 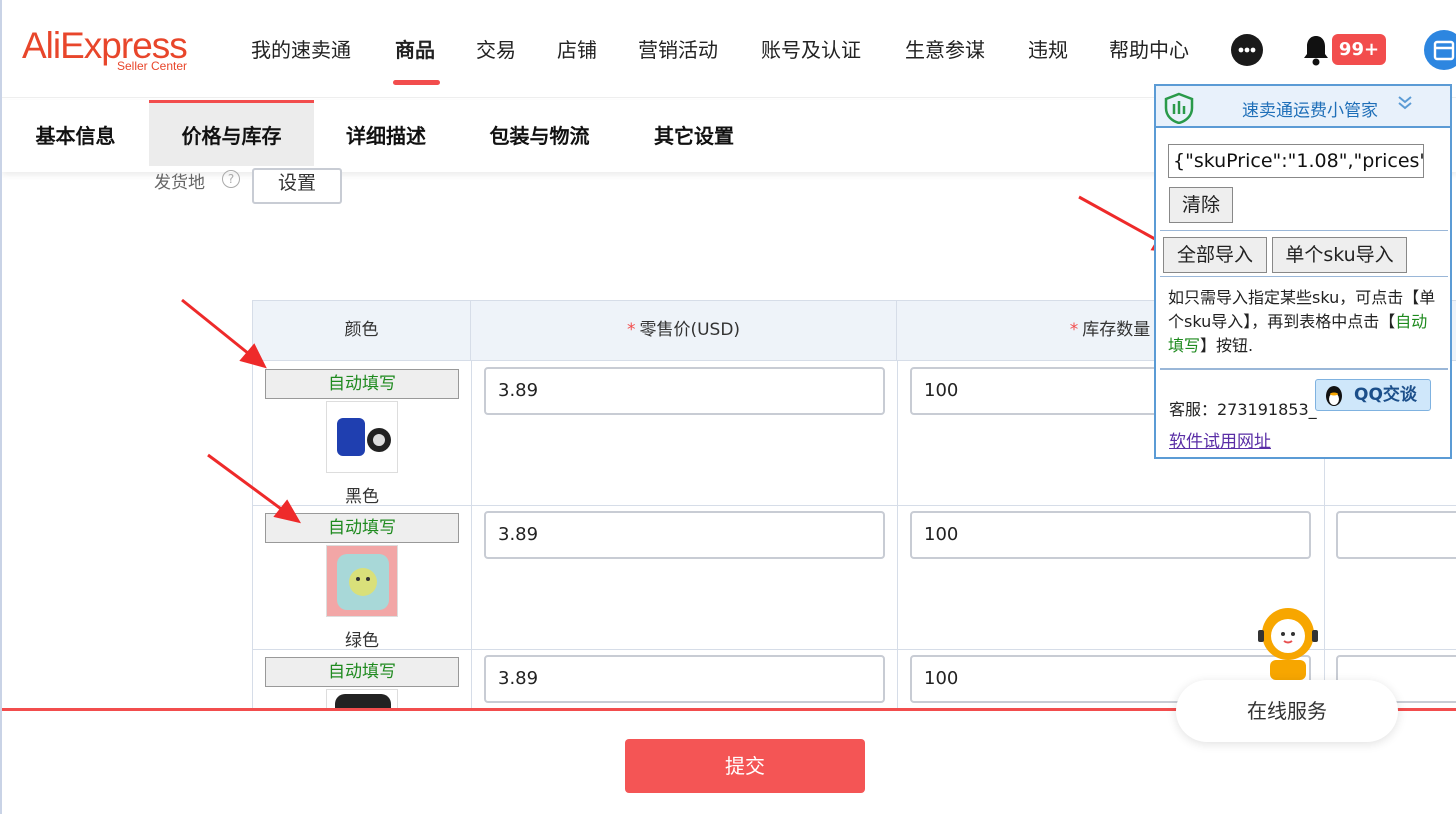 I want to click on logo-subtext: Seller Center, so click(x=152, y=66).